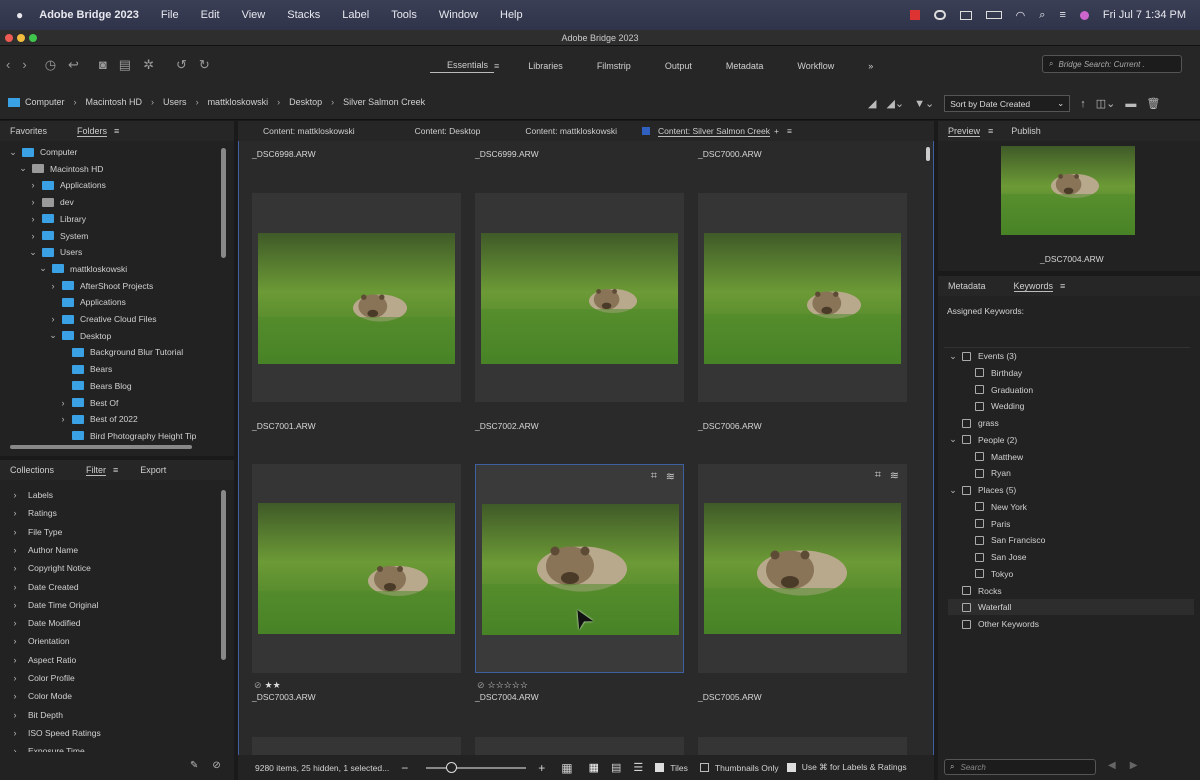 Image resolution: width=1200 pixels, height=780 pixels. What do you see at coordinates (92, 131) in the screenshot?
I see `tab-folders: Folders` at bounding box center [92, 131].